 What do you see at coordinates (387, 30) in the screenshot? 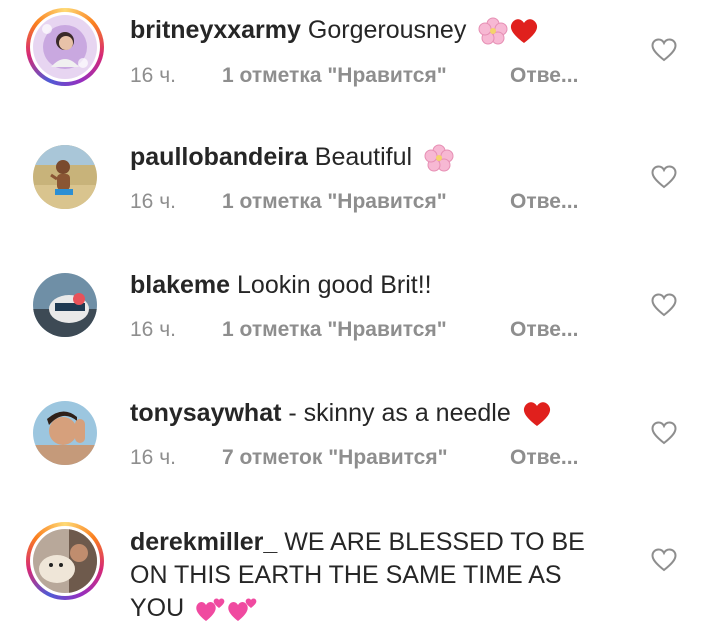
I see `comment-text: Gorgerousney` at bounding box center [387, 30].